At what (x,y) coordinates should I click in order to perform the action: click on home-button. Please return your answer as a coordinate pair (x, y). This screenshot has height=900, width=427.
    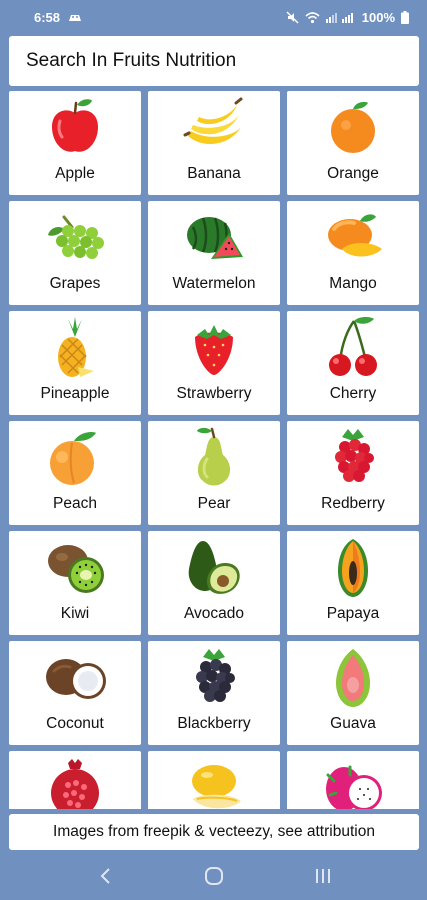
    Looking at the image, I should click on (214, 876).